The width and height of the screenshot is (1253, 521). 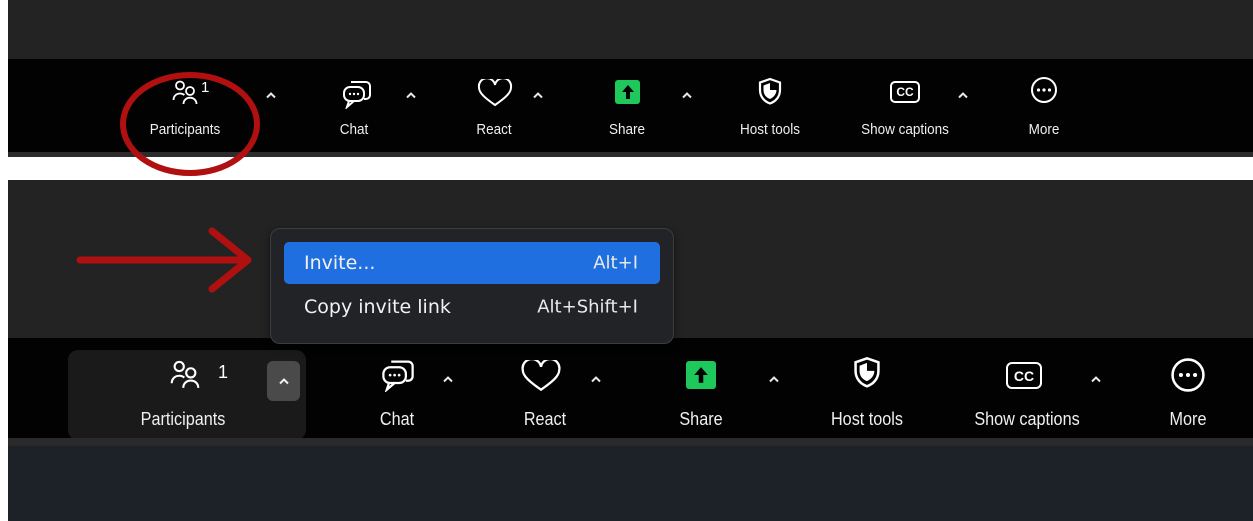 What do you see at coordinates (630, 154) in the screenshot?
I see `top-toolbar-divider` at bounding box center [630, 154].